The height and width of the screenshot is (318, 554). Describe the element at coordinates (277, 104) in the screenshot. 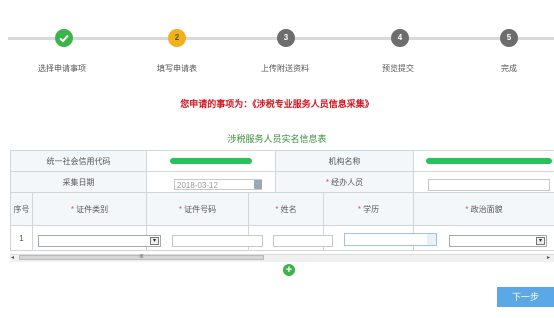

I see `selected-item-notice: 您申请的事项为：《涉税专业服务人员信息采集》` at that location.